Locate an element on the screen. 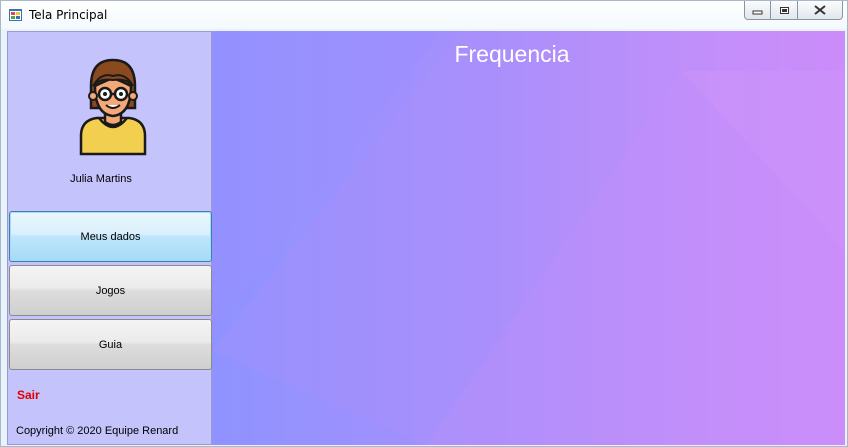 The width and height of the screenshot is (848, 447). maximize-button is located at coordinates (784, 10).